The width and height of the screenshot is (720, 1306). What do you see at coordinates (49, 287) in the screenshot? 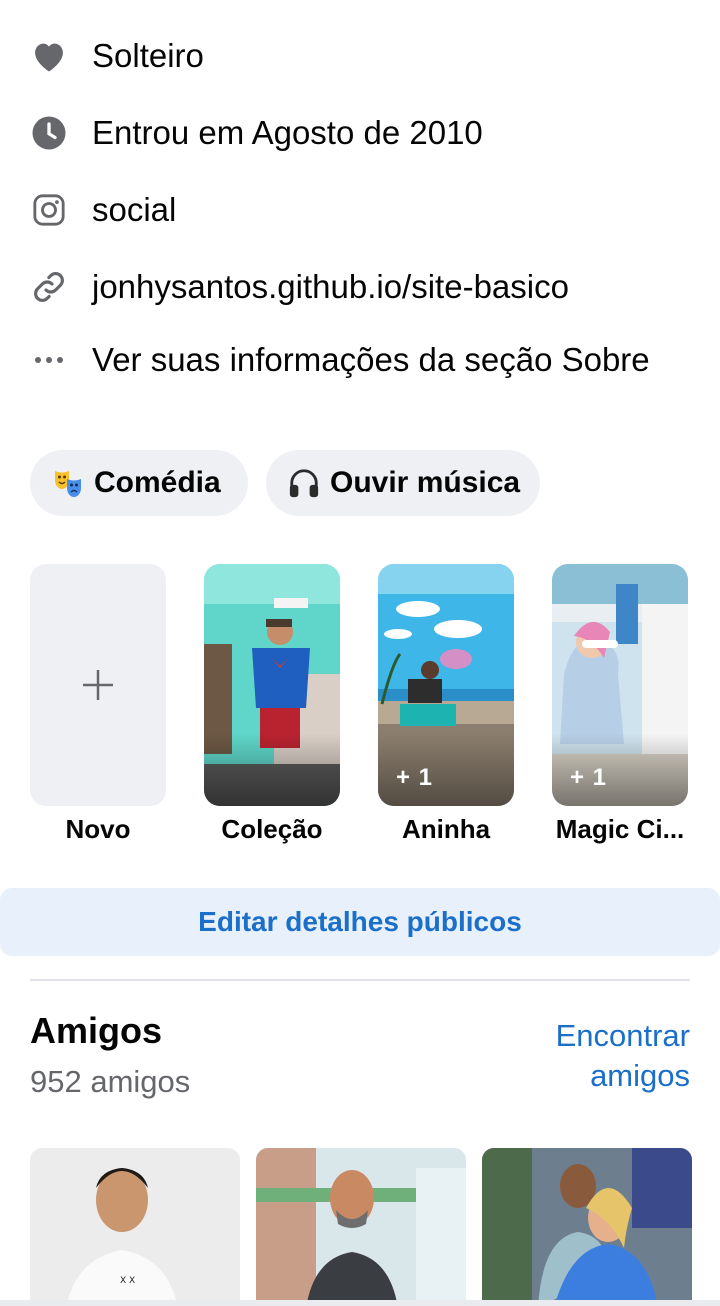
I see `link-icon` at bounding box center [49, 287].